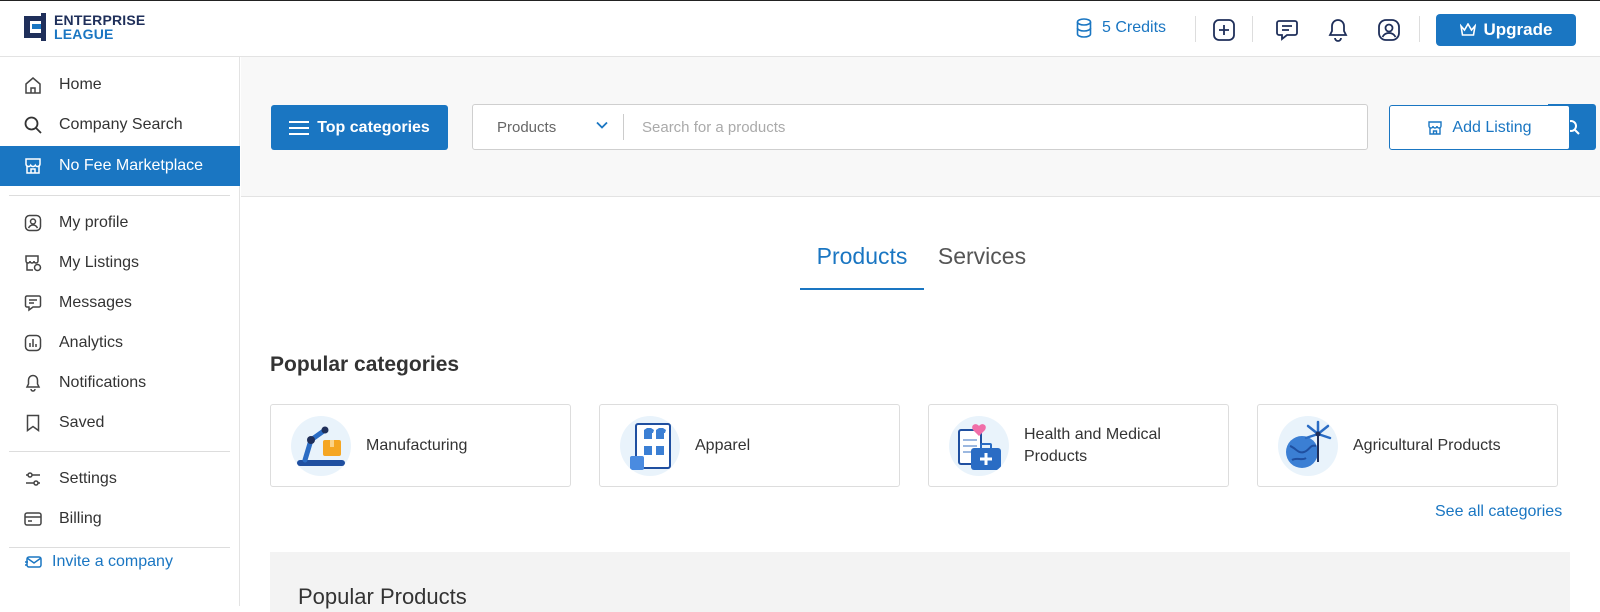 The width and height of the screenshot is (1600, 612). I want to click on logo: ENTERPRISE LEAGUE, so click(84, 27).